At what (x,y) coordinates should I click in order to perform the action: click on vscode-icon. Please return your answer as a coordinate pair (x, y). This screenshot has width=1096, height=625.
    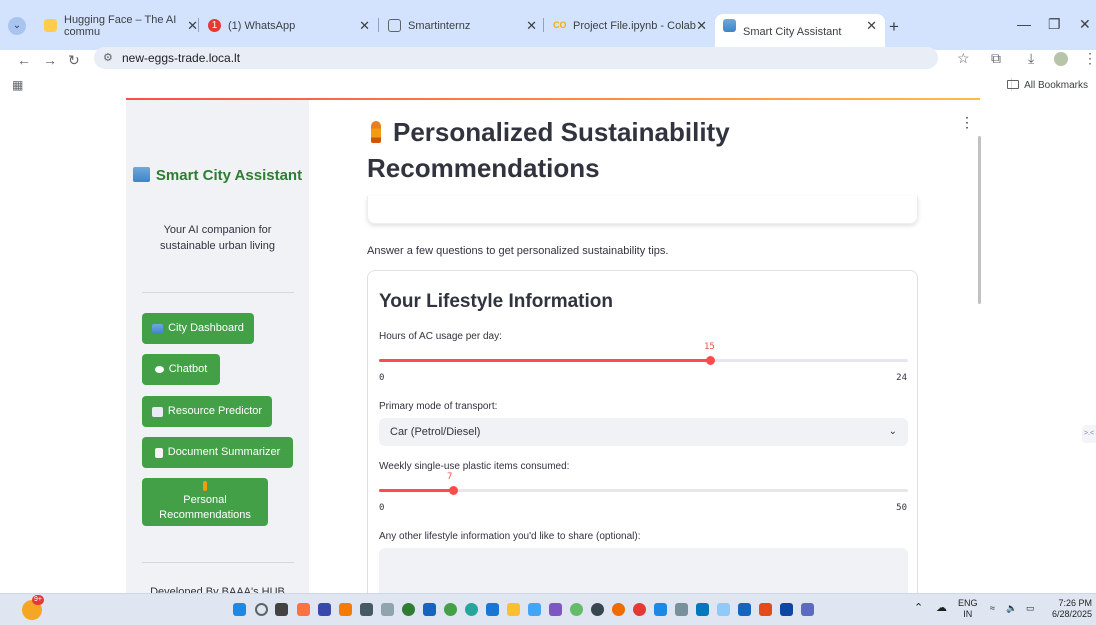
    Looking at the image, I should click on (660, 609).